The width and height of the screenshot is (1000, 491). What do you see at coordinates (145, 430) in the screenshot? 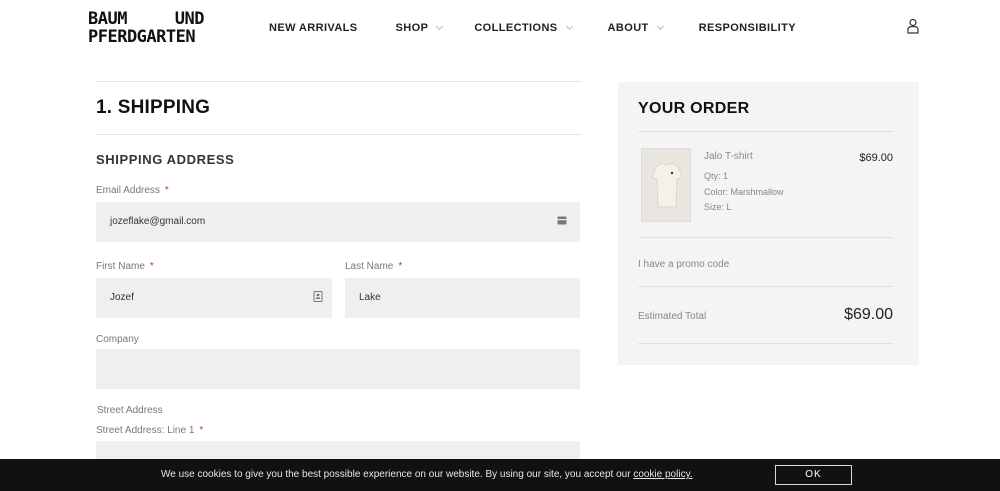
I see `street-line1-label-text: Street Address: Line 1` at bounding box center [145, 430].